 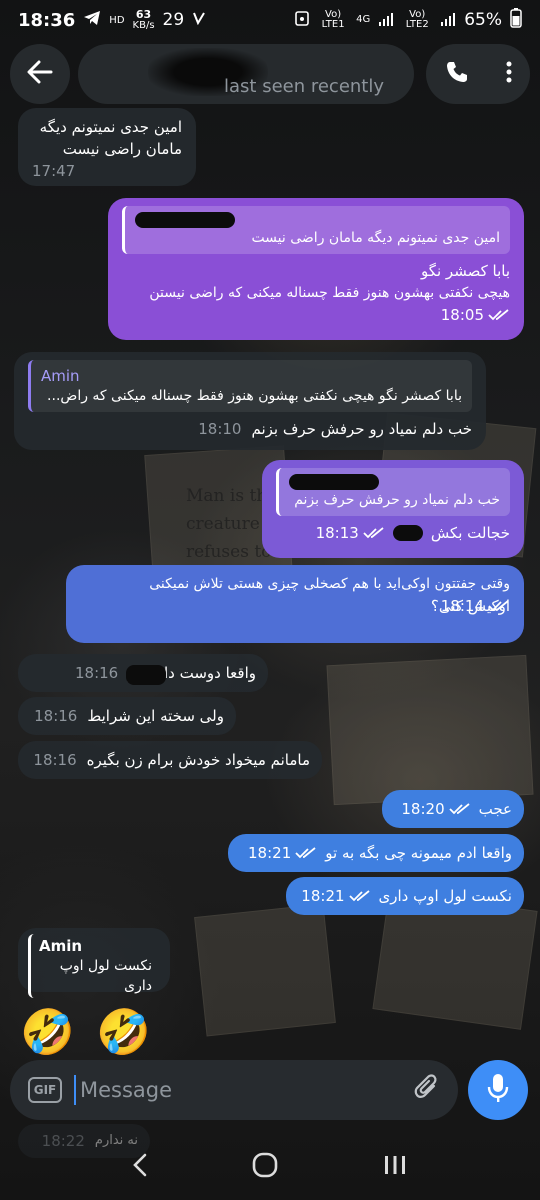 What do you see at coordinates (302, 20) in the screenshot?
I see `alarm-icon` at bounding box center [302, 20].